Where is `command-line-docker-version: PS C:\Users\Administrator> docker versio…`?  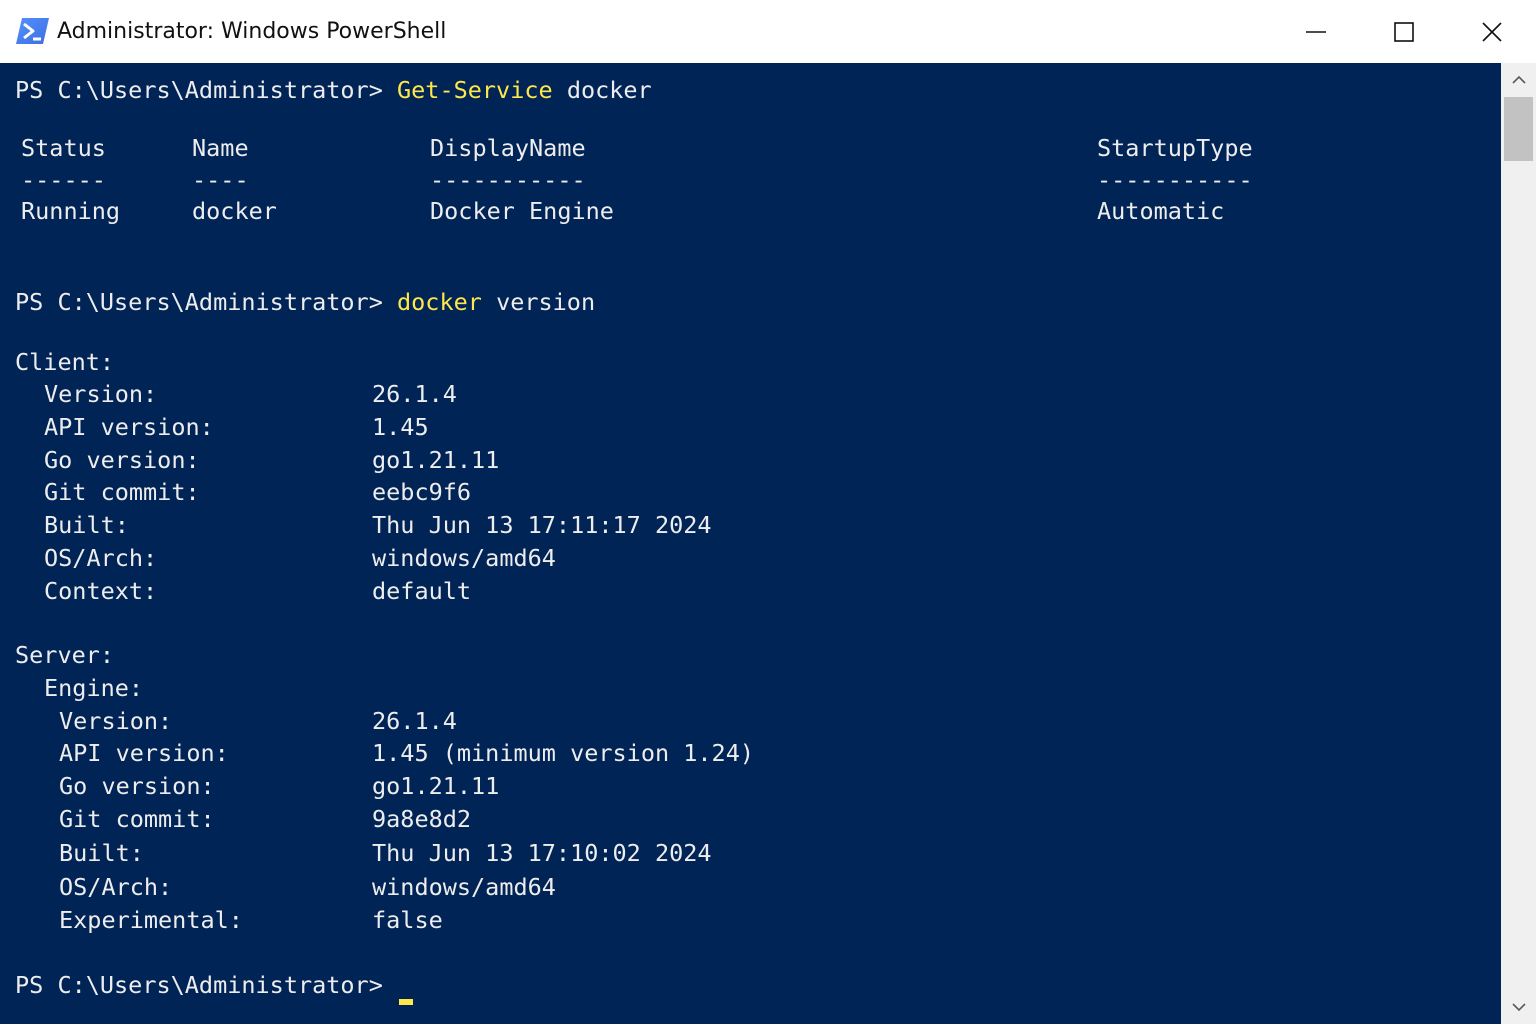
command-line-docker-version: PS C:\Users\Administrator> docker versio… is located at coordinates (305, 302).